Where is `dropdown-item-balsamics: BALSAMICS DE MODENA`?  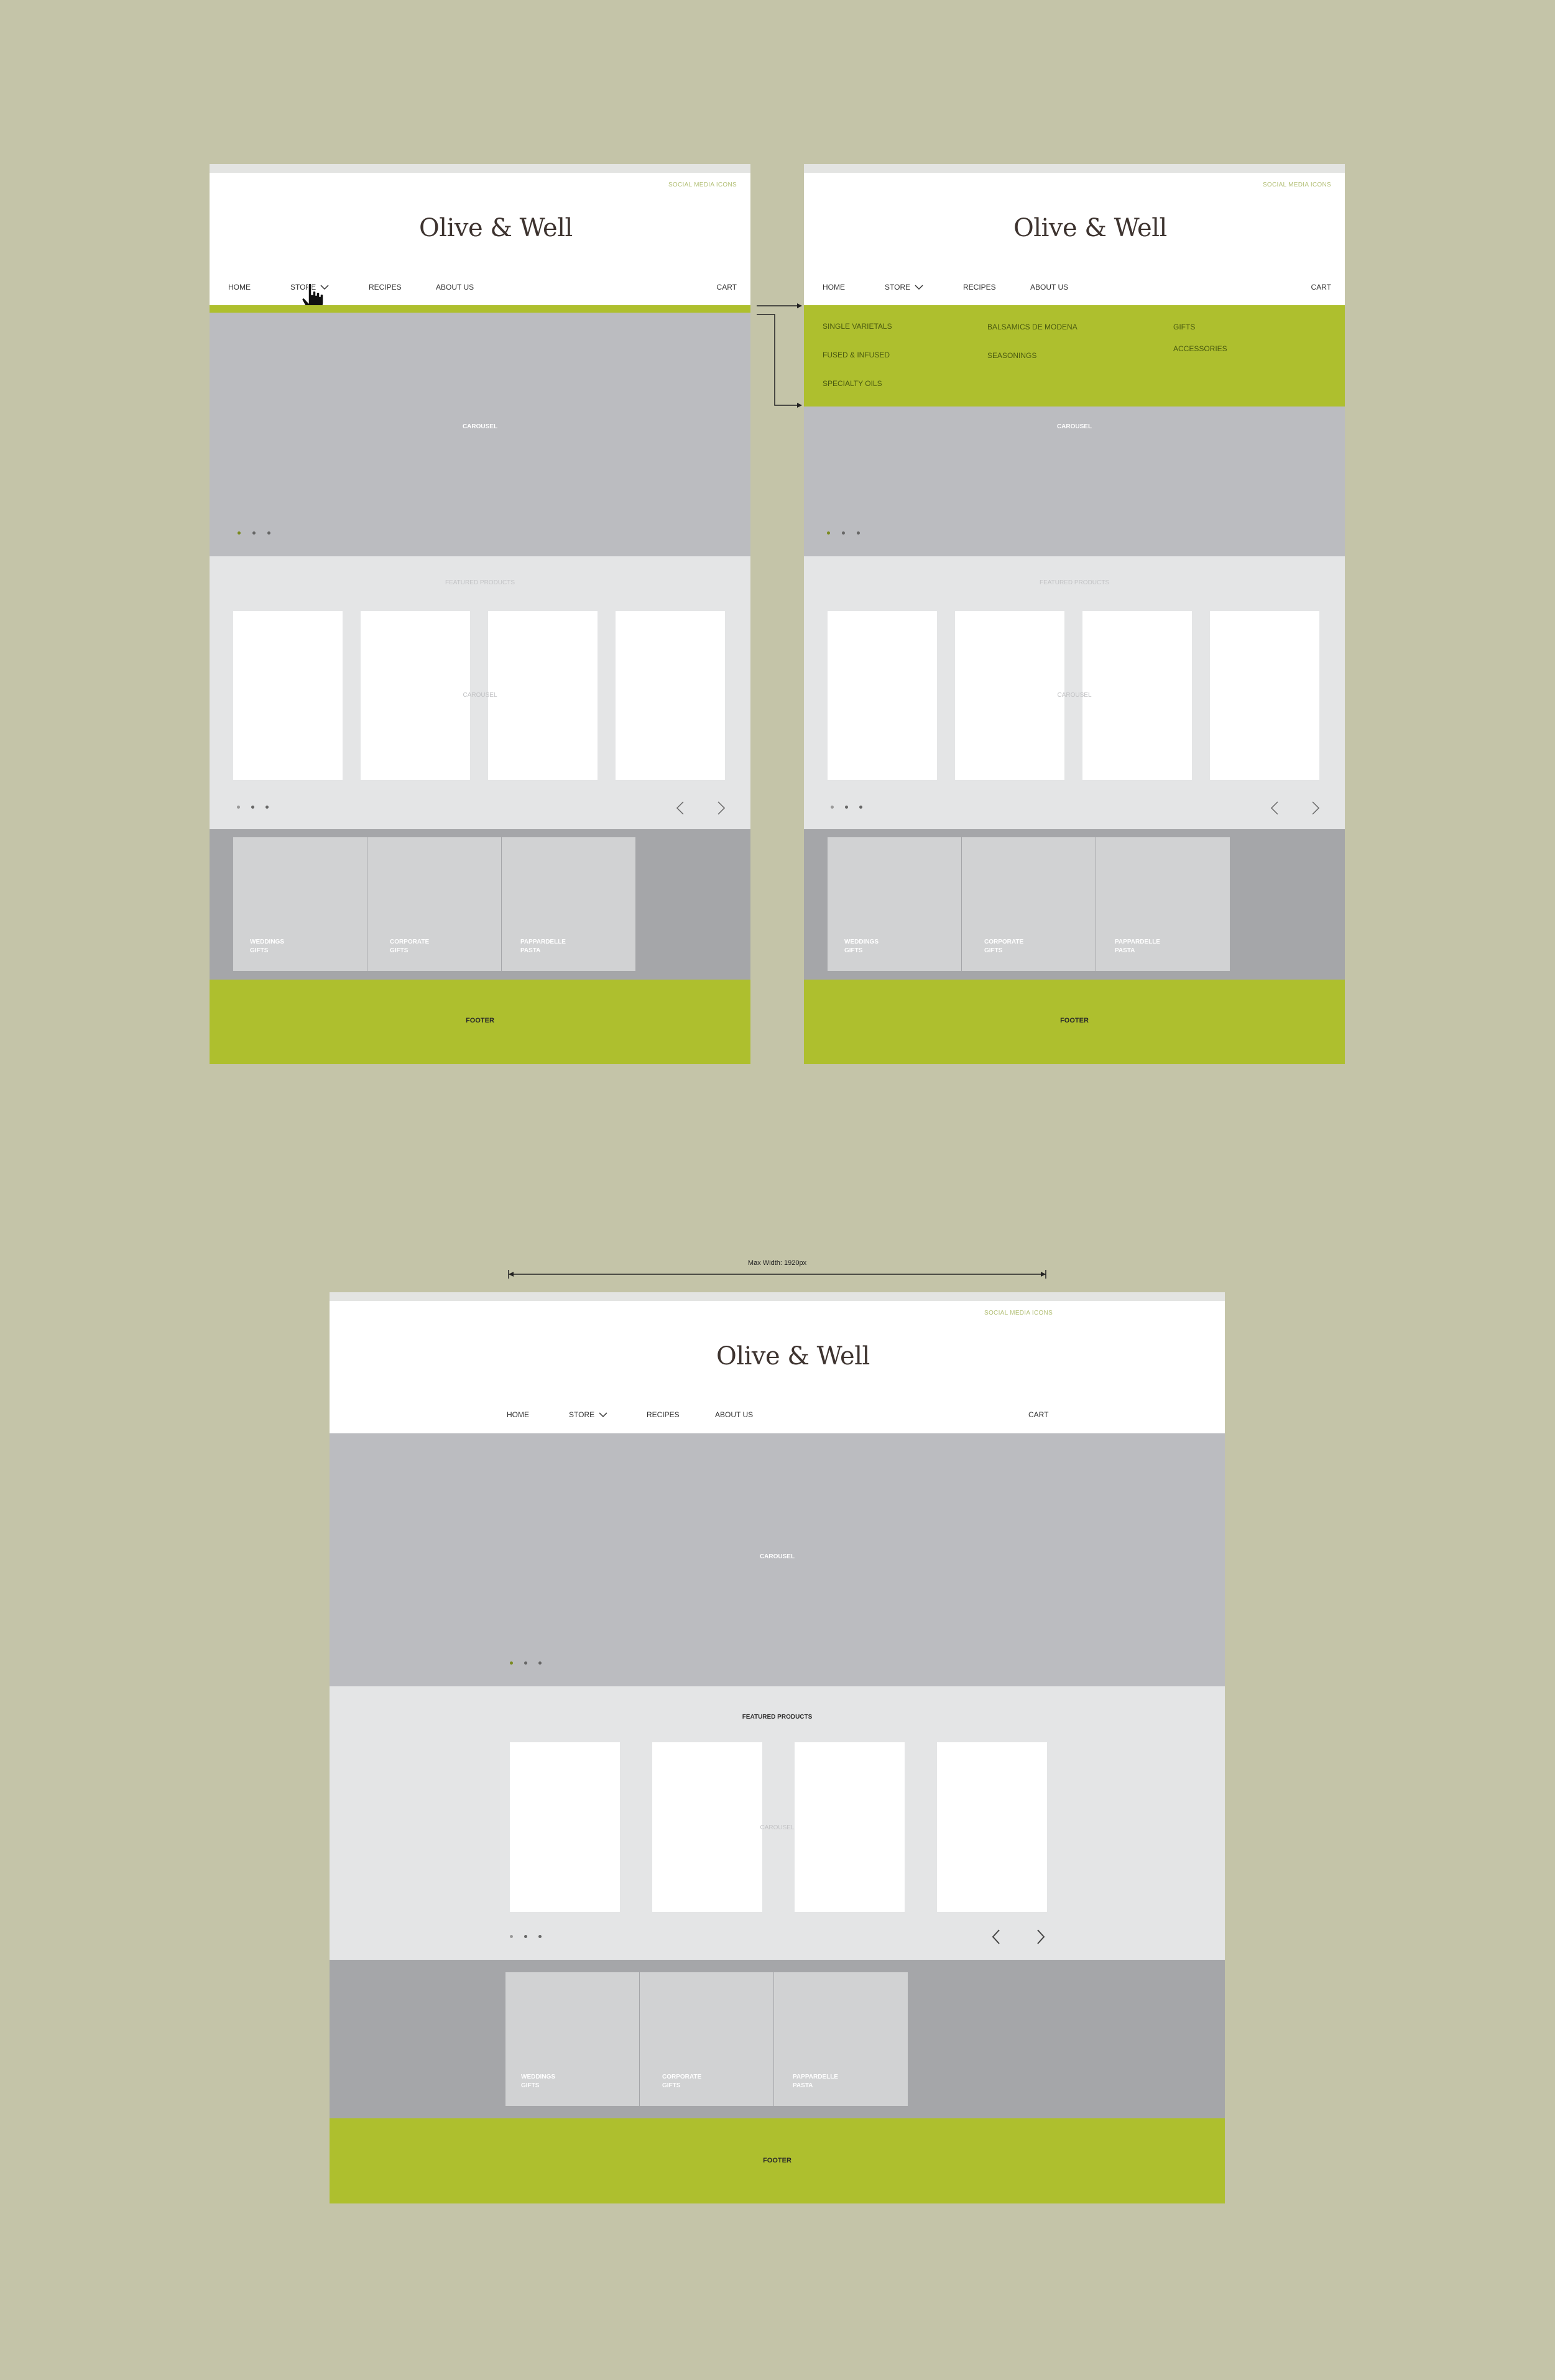 dropdown-item-balsamics: BALSAMICS DE MODENA is located at coordinates (1032, 327).